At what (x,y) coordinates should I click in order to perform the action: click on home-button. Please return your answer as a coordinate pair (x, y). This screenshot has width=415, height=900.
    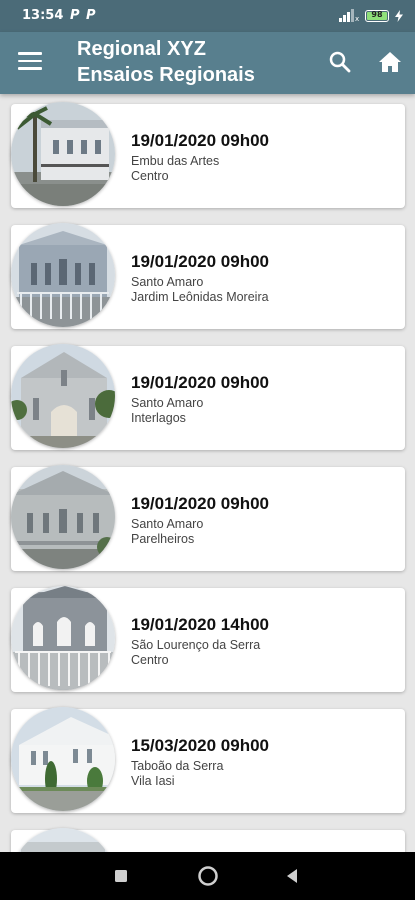
    Looking at the image, I should click on (390, 62).